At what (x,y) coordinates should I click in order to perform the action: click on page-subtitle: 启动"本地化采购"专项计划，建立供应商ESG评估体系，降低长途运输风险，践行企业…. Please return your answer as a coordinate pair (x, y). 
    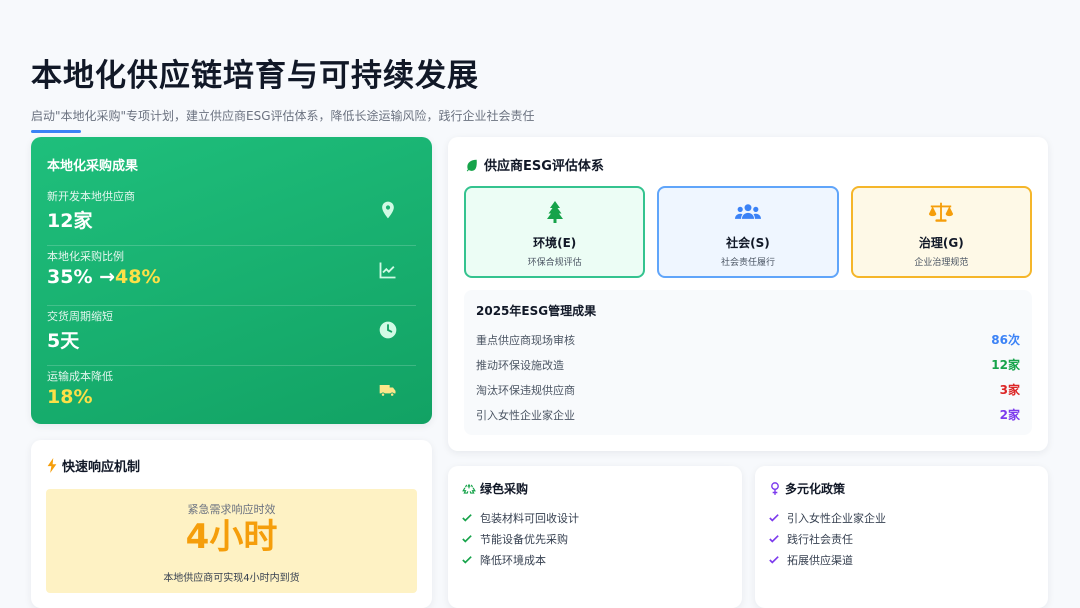
    Looking at the image, I should click on (283, 116).